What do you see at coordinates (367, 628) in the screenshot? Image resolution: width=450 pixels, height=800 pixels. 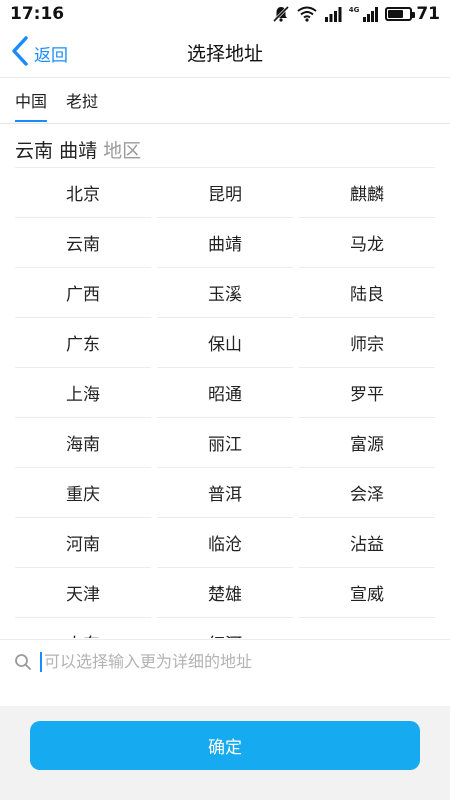 I see `region-item` at bounding box center [367, 628].